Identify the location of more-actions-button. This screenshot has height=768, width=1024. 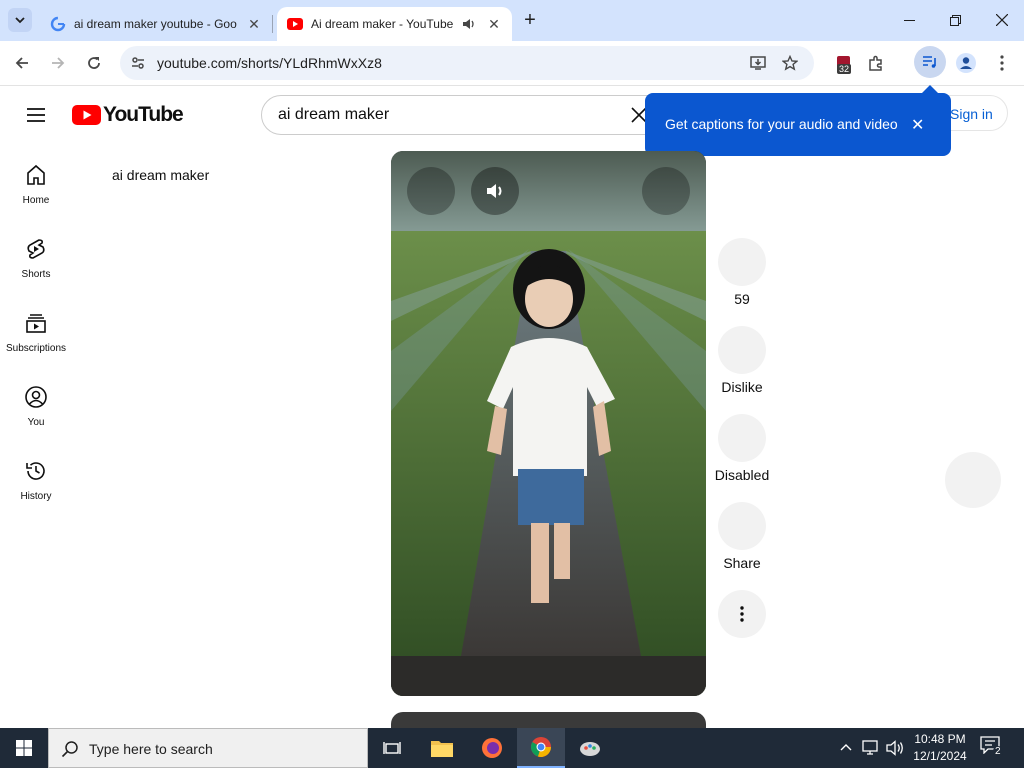
(742, 614).